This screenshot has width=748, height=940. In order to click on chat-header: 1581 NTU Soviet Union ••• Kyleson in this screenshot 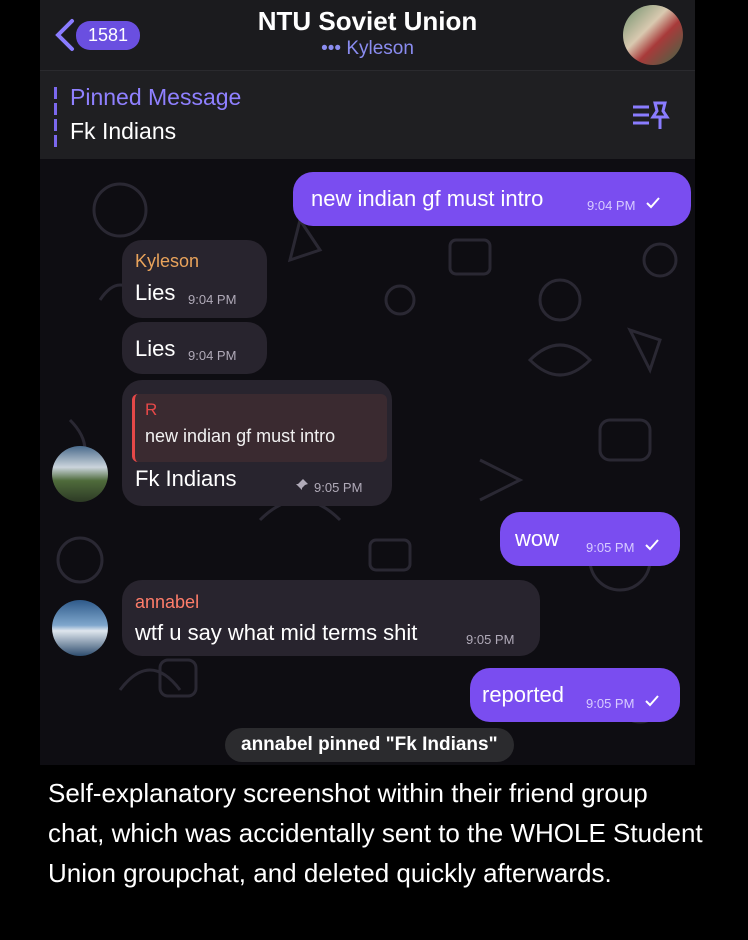, I will do `click(367, 35)`.